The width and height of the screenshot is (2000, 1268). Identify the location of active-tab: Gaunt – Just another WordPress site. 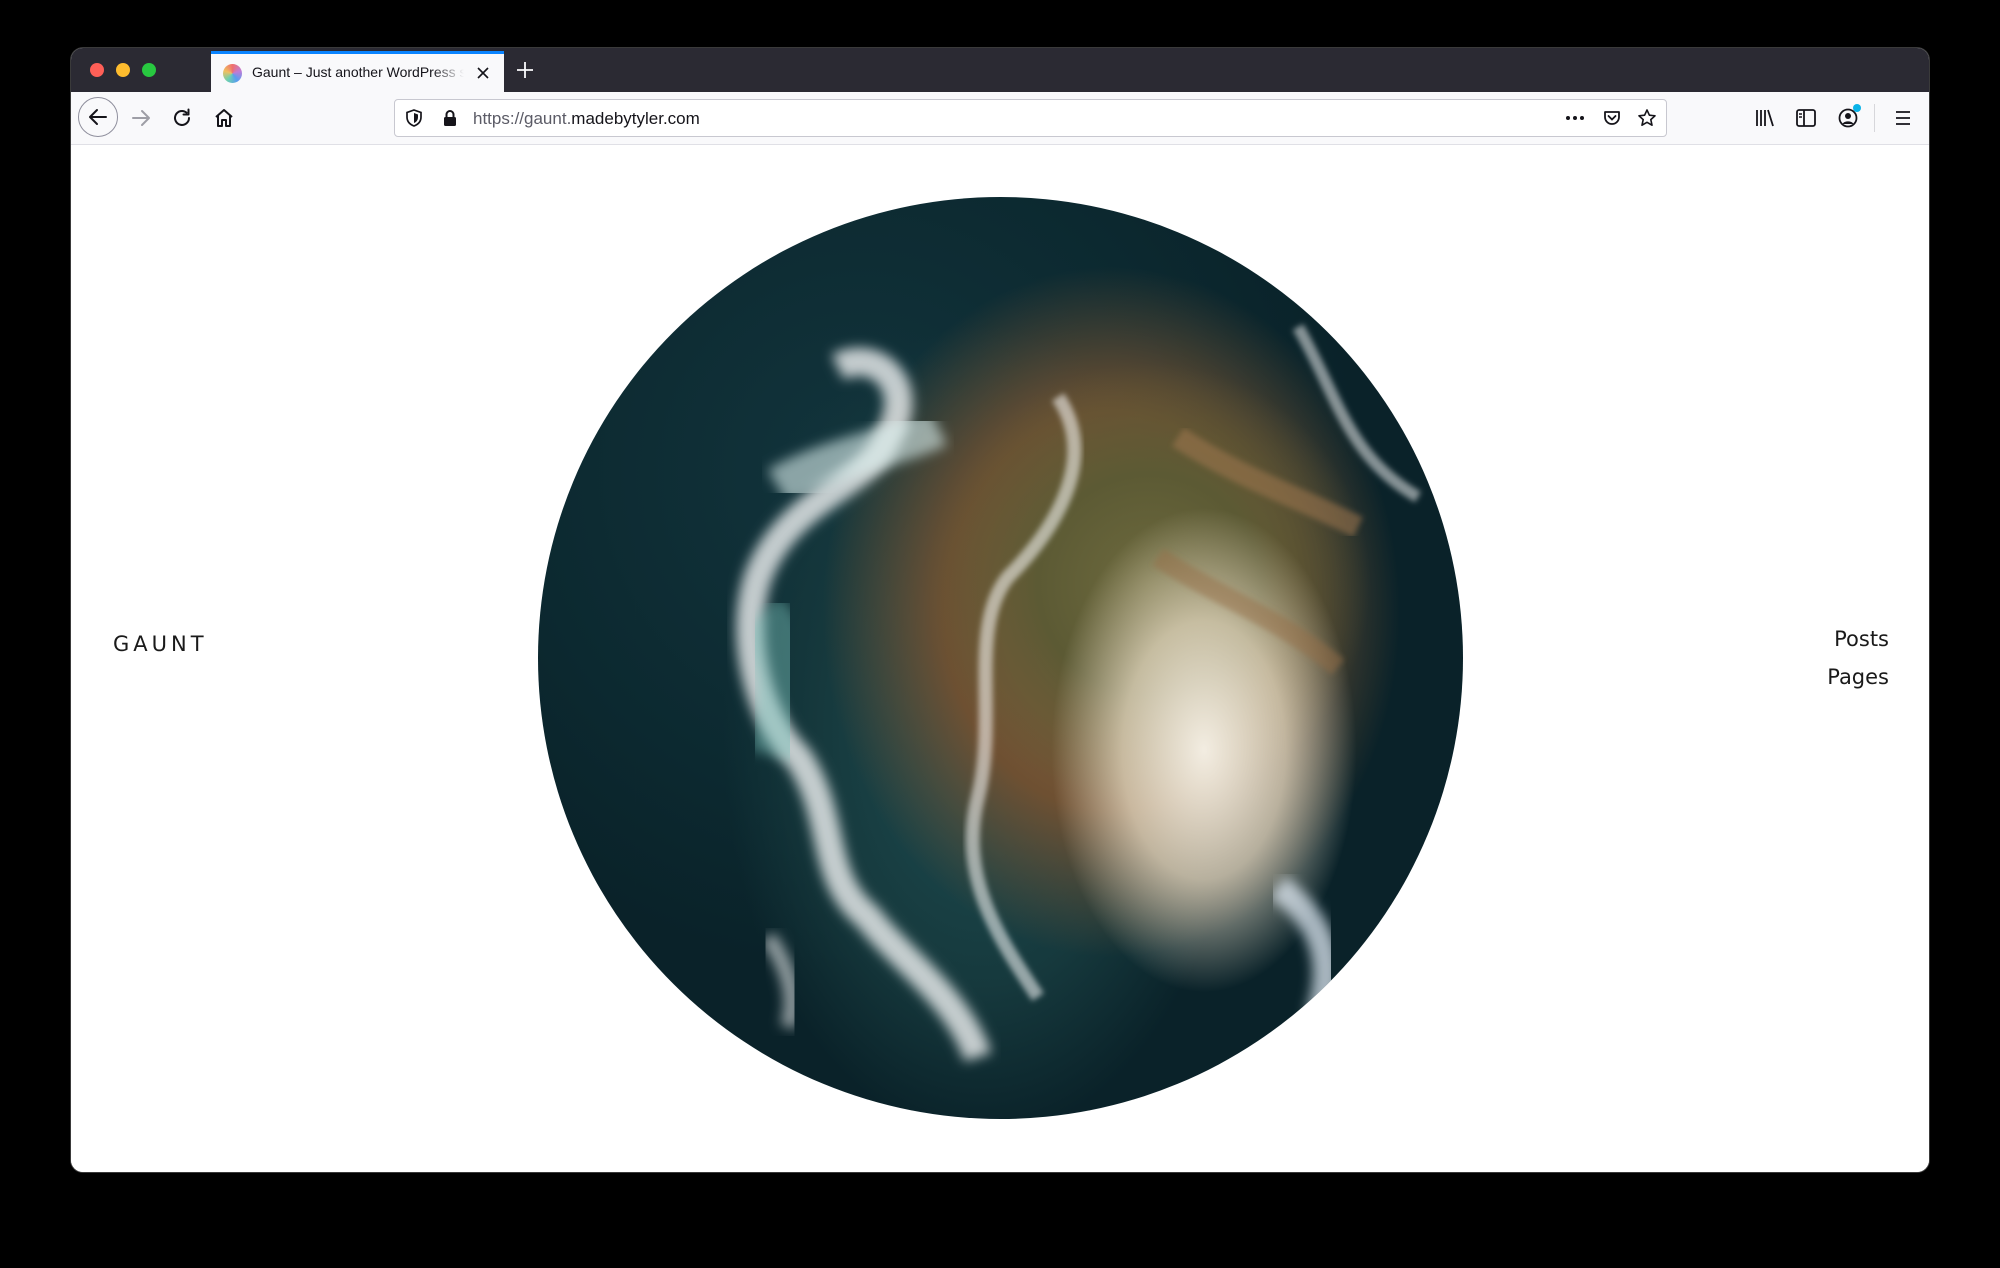
(357, 71).